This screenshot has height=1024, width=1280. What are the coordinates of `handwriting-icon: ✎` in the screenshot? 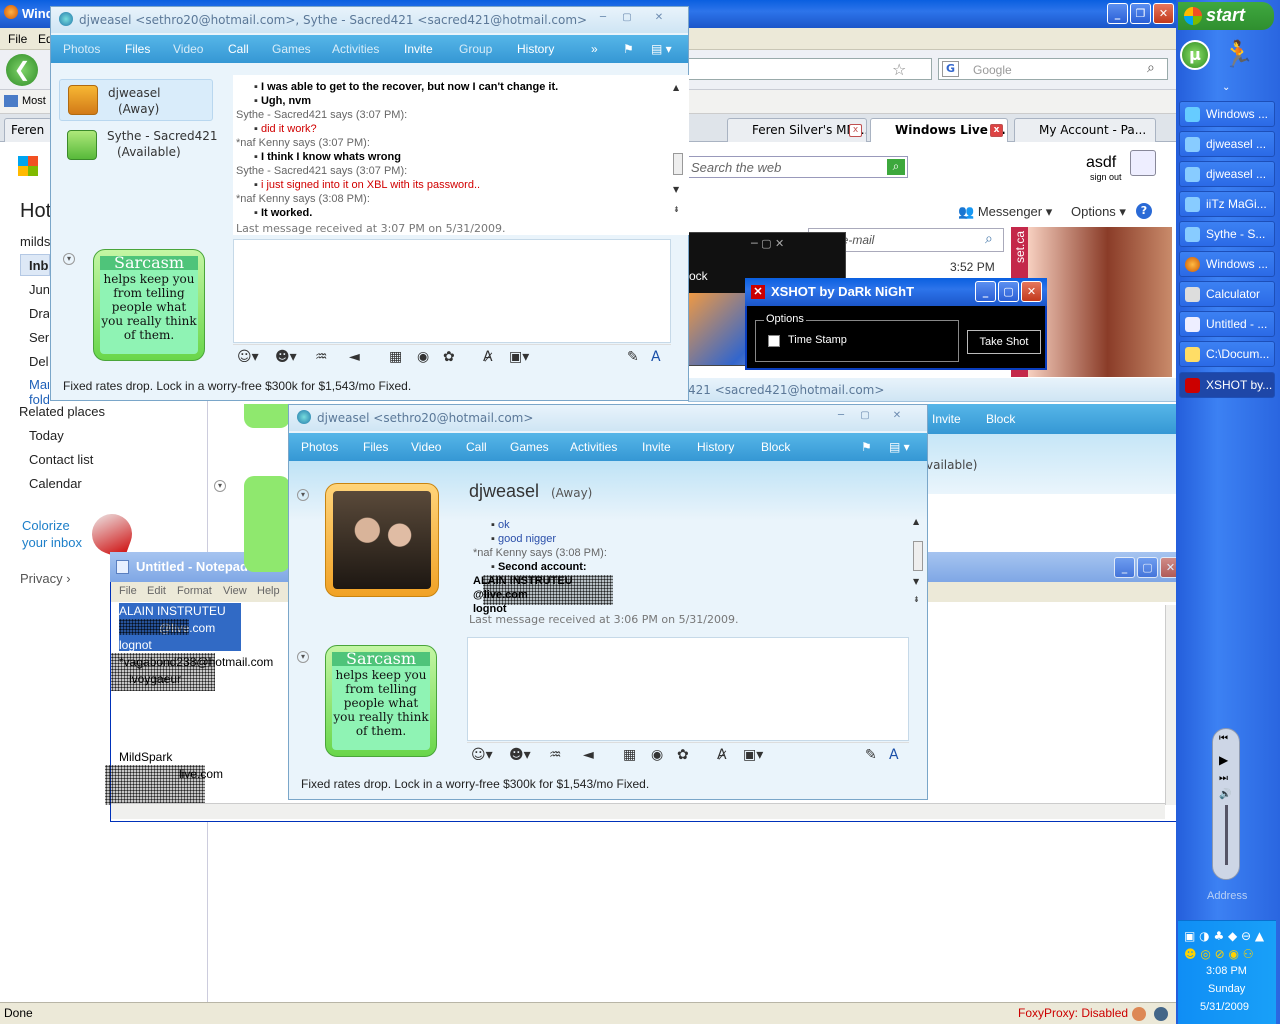 It's located at (633, 357).